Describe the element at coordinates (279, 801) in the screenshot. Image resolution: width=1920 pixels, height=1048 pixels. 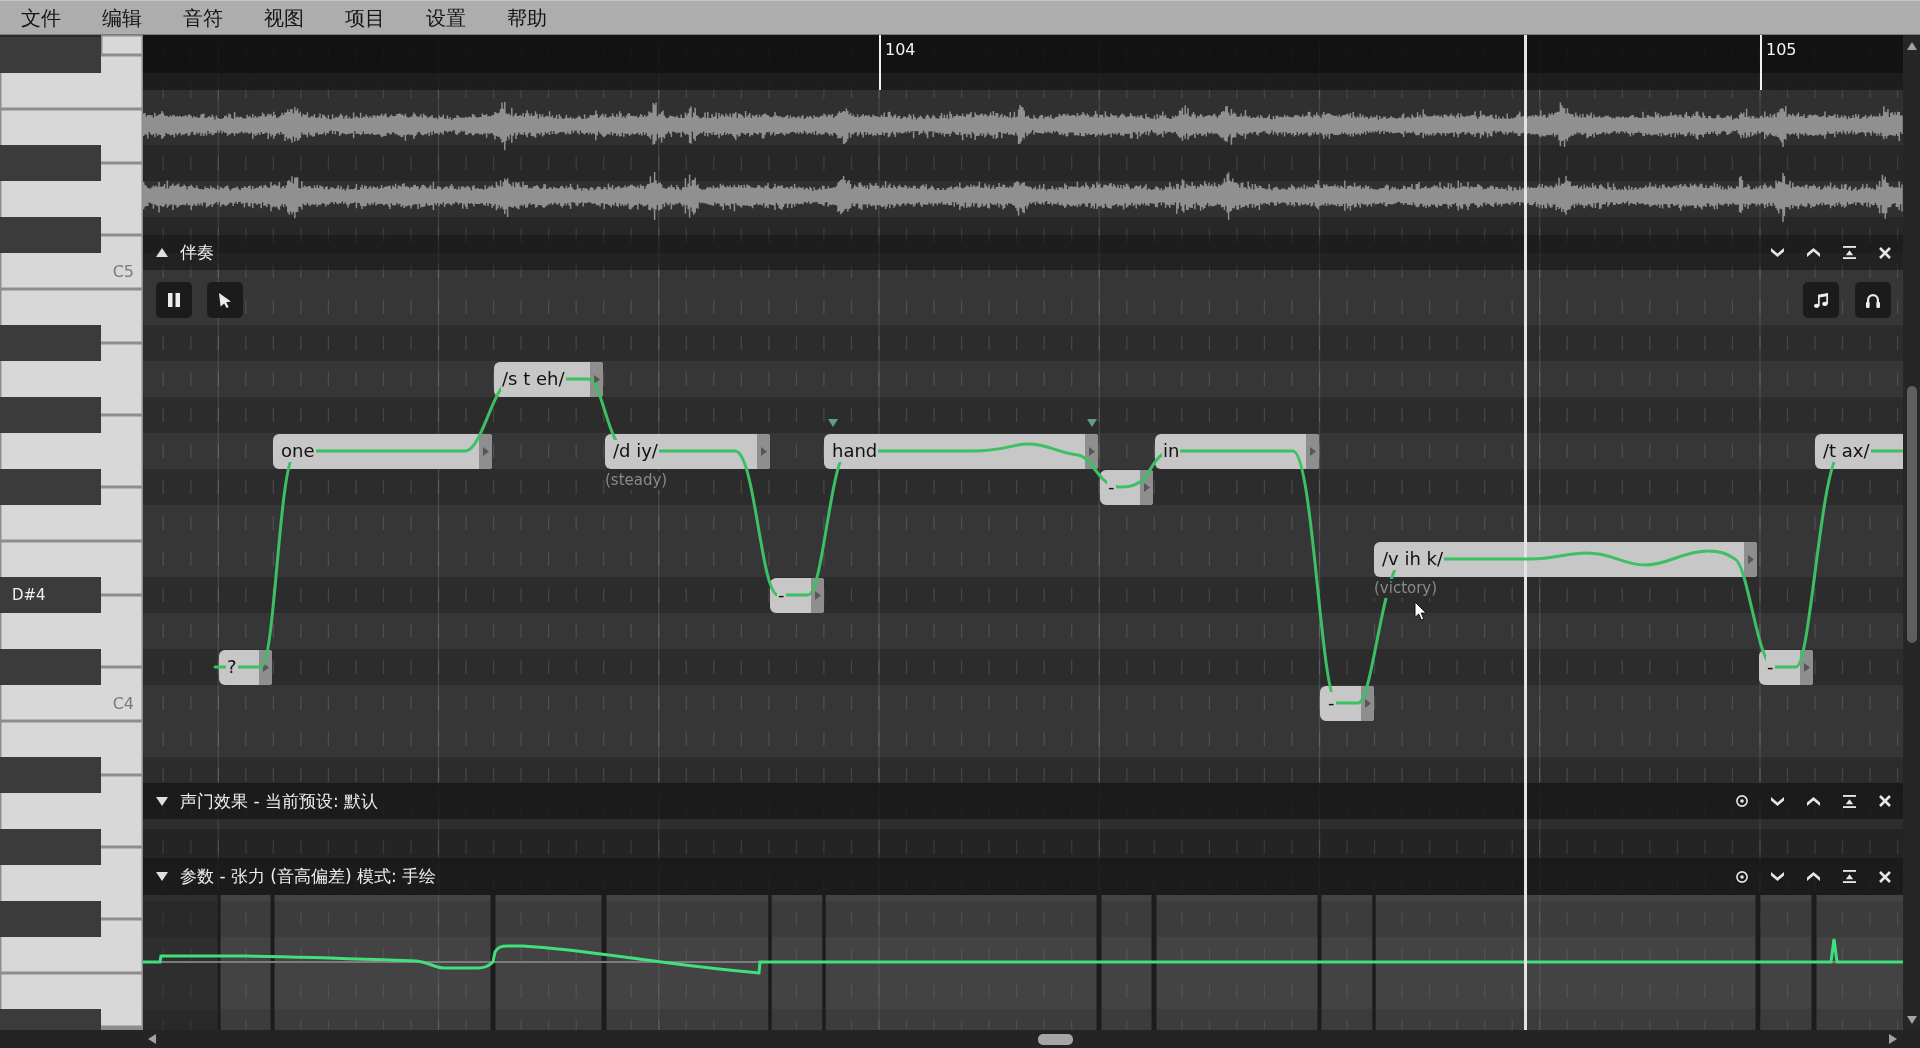
I see `panel-title: 声门效果 - 当前预设: 默认` at that location.